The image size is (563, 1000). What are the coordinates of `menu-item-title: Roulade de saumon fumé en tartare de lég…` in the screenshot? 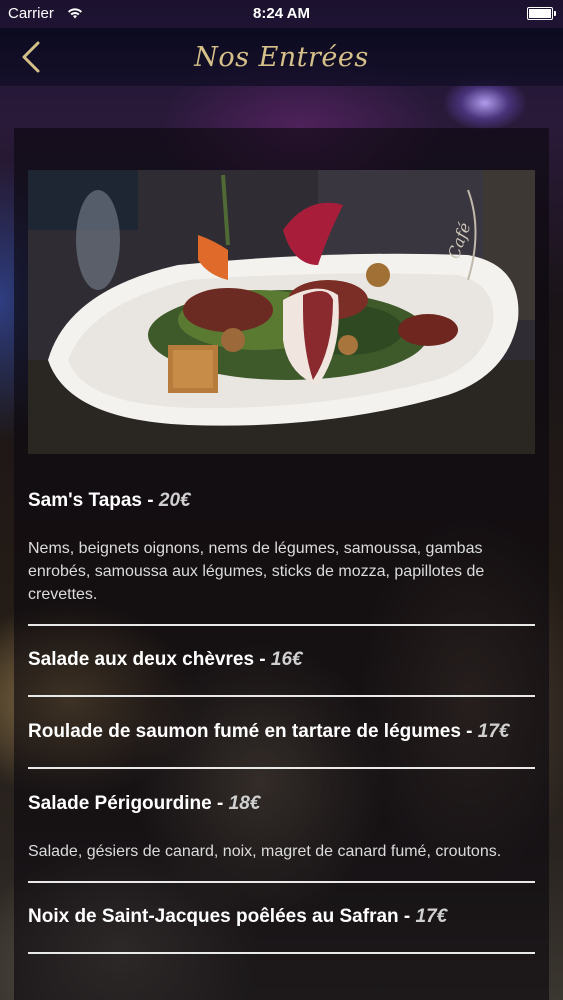 It's located at (269, 731).